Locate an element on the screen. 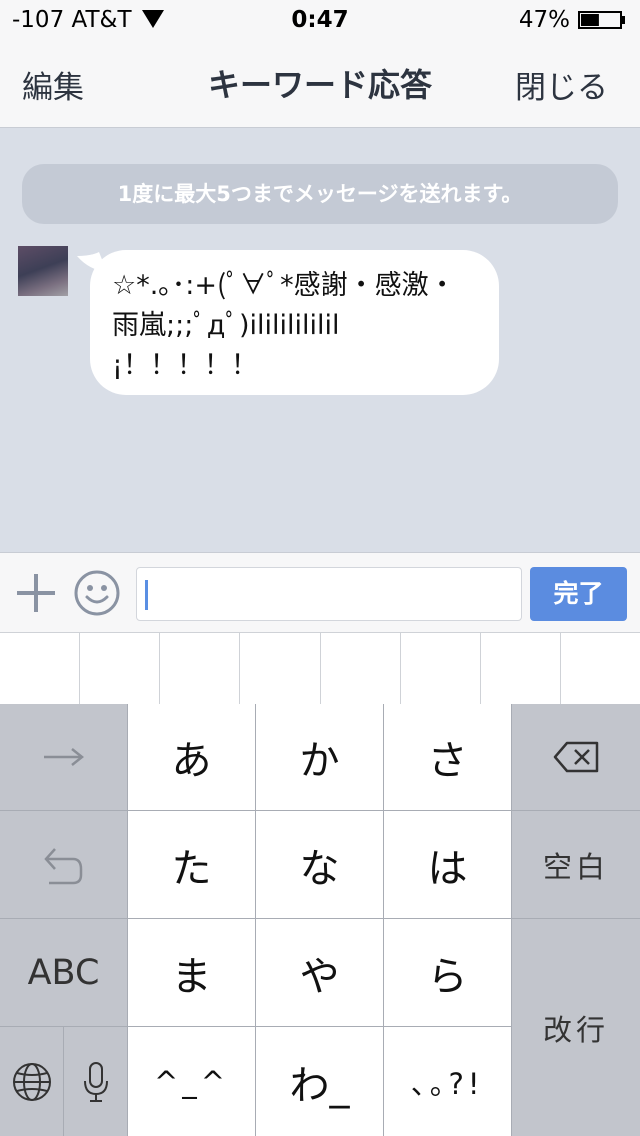 Image resolution: width=640 pixels, height=1136 pixels. globe-key is located at coordinates (31, 1081).